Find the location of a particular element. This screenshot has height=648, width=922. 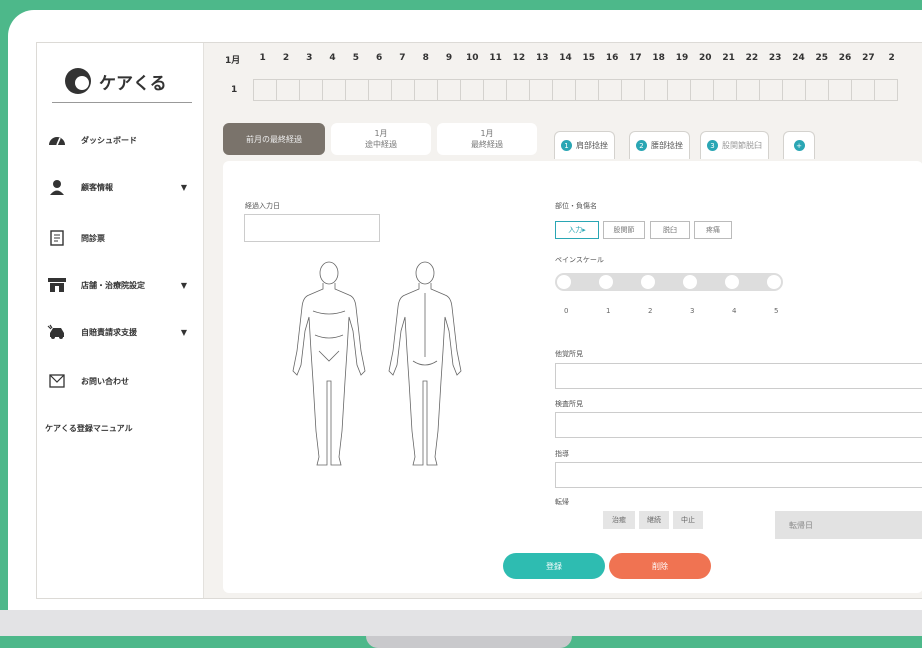

calendar-day: 12 is located at coordinates (519, 58).